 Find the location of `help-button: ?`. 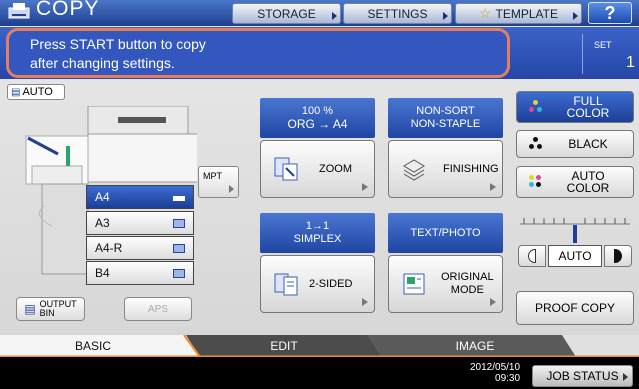

help-button: ? is located at coordinates (610, 13).